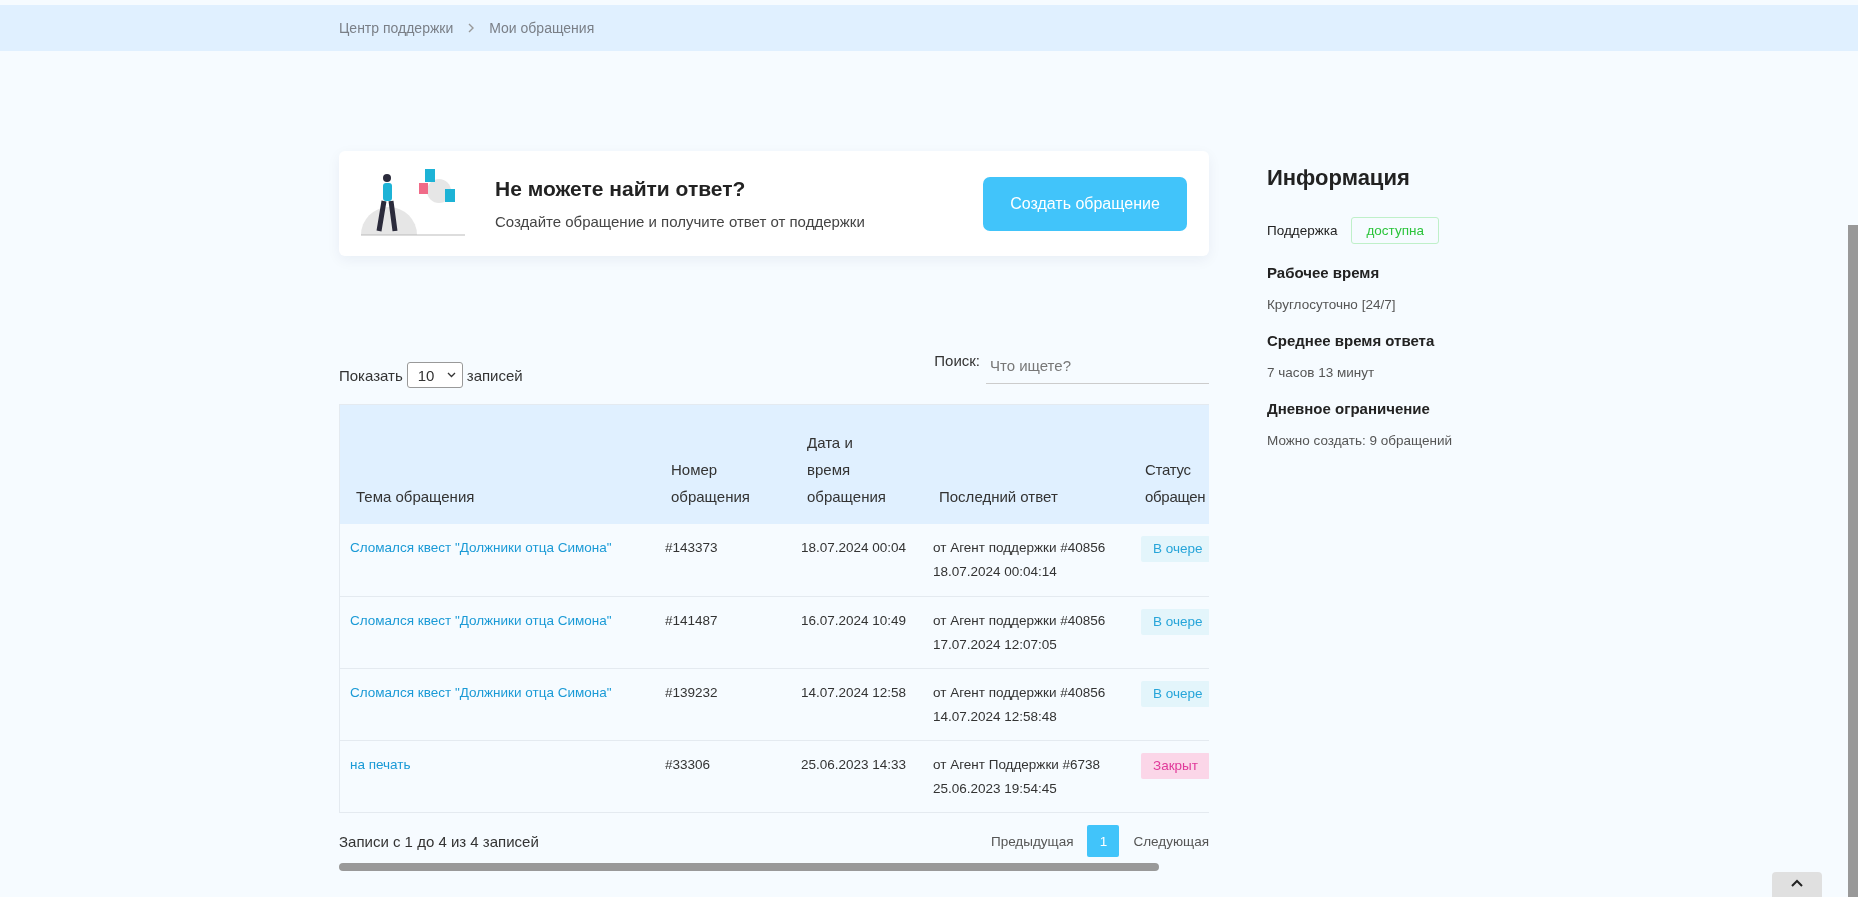  I want to click on ticket-date: 18.07.2024 00:04, so click(854, 547).